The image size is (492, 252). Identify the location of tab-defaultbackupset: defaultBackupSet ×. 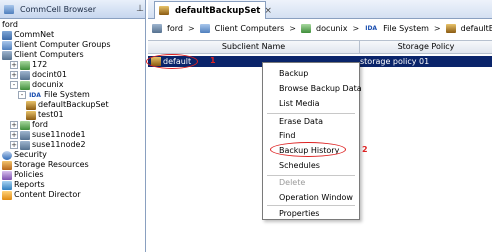
(213, 10).